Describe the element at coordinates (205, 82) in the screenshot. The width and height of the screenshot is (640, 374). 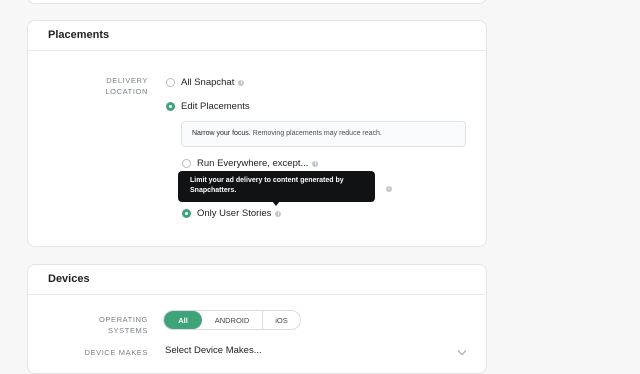
I see `radio-all-snapchat: All Snapchat i` at that location.